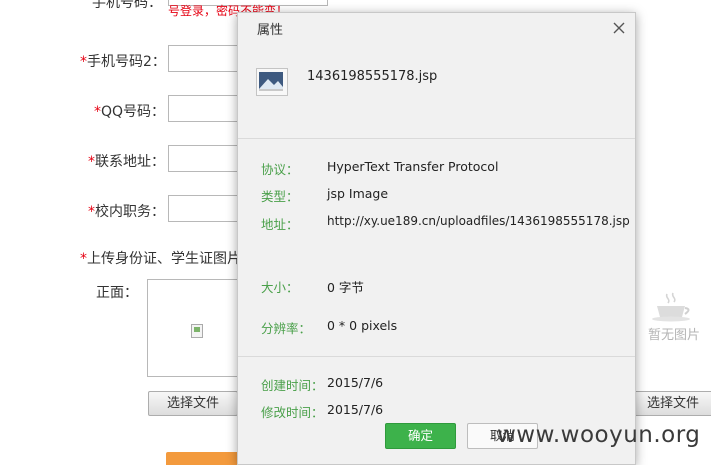 This screenshot has height=465, width=711. What do you see at coordinates (420, 436) in the screenshot?
I see `ok-button: 确定` at bounding box center [420, 436].